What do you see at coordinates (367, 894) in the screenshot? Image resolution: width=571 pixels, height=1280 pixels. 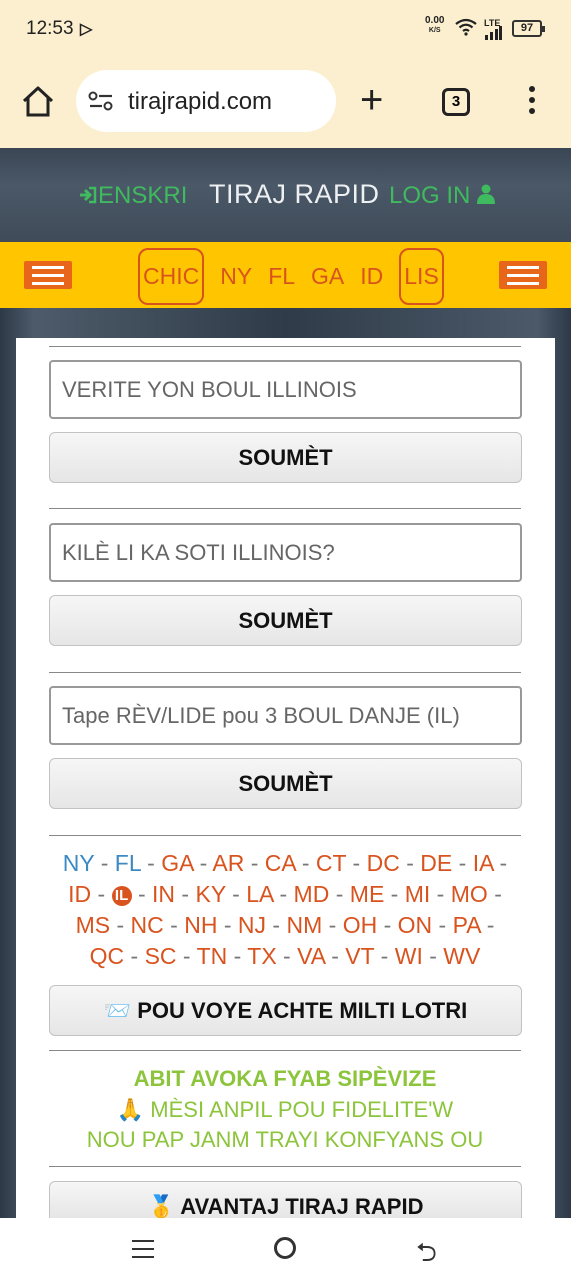 I see `state-link-me: ME` at bounding box center [367, 894].